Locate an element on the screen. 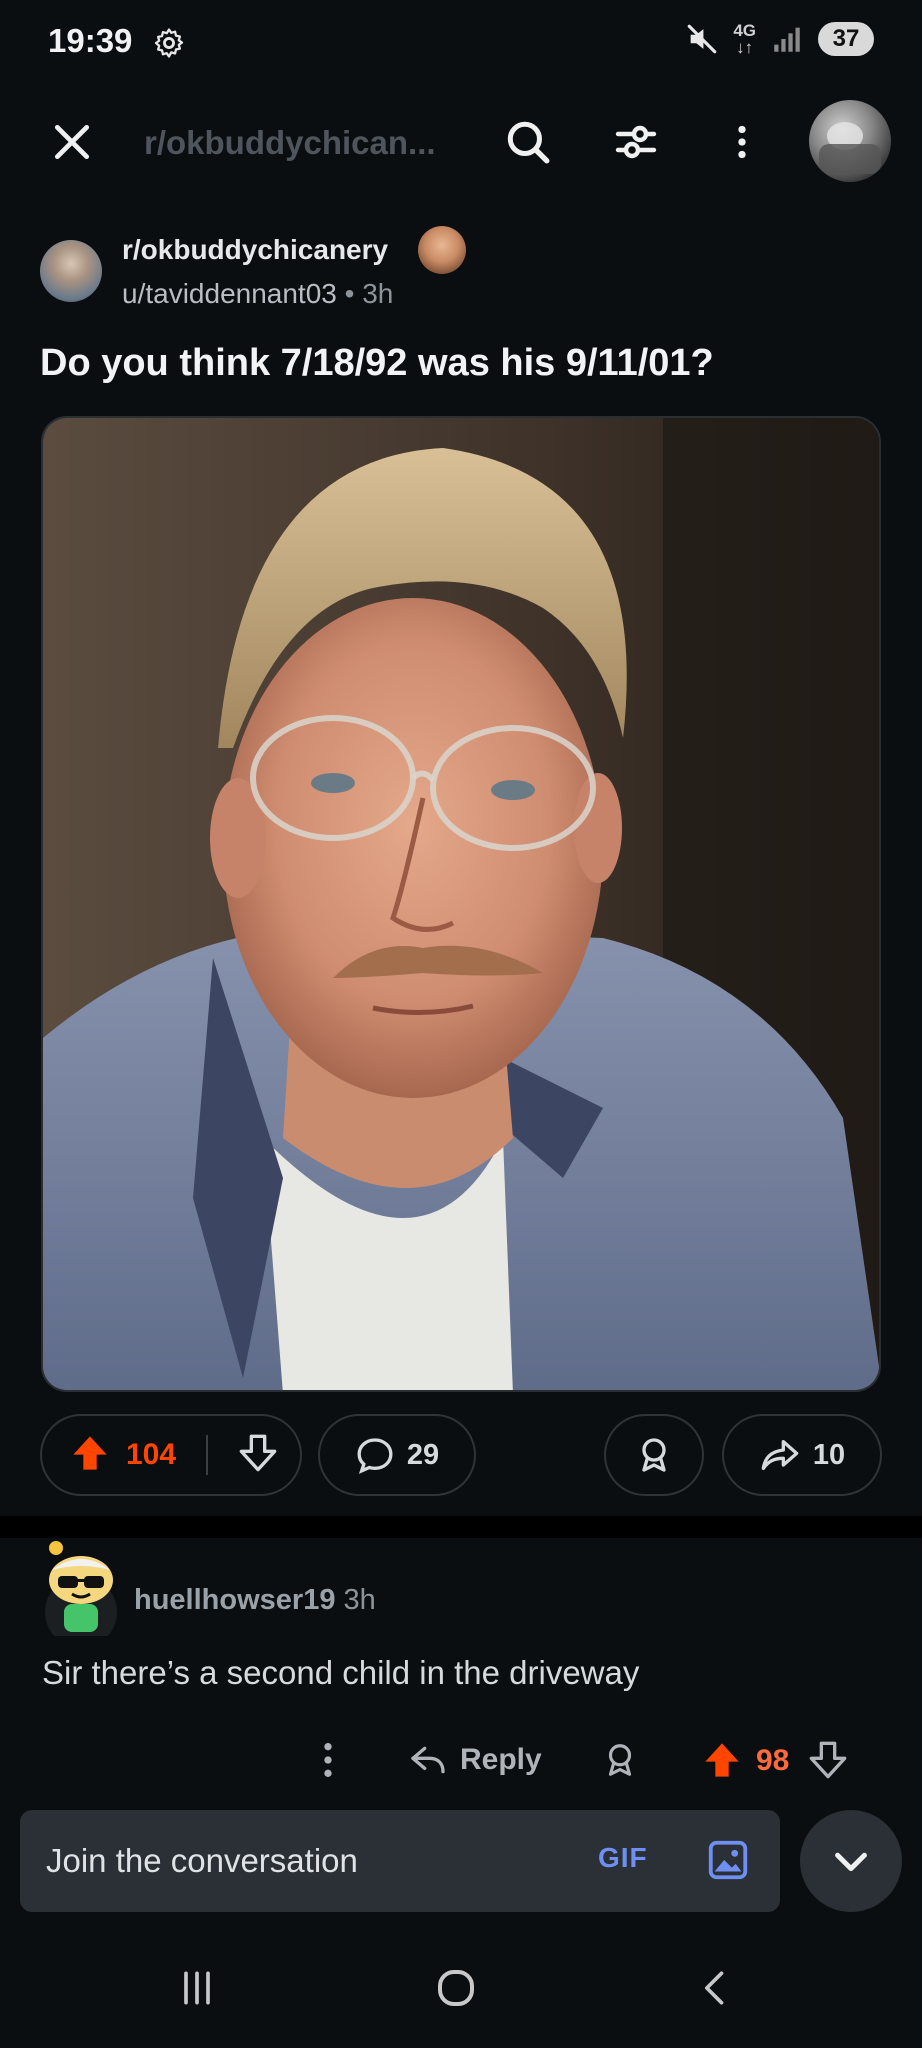 This screenshot has height=2048, width=922. comment-score: 98 is located at coordinates (773, 1760).